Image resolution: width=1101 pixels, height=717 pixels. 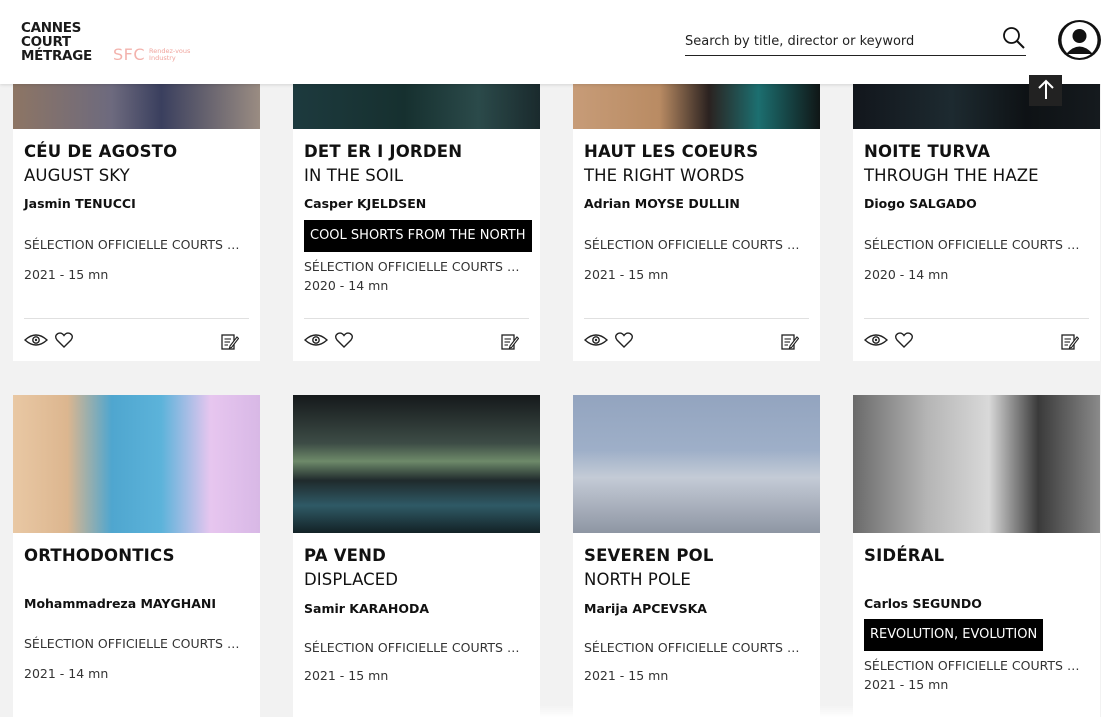 I want to click on logo-line-2: COURT, so click(x=46, y=42).